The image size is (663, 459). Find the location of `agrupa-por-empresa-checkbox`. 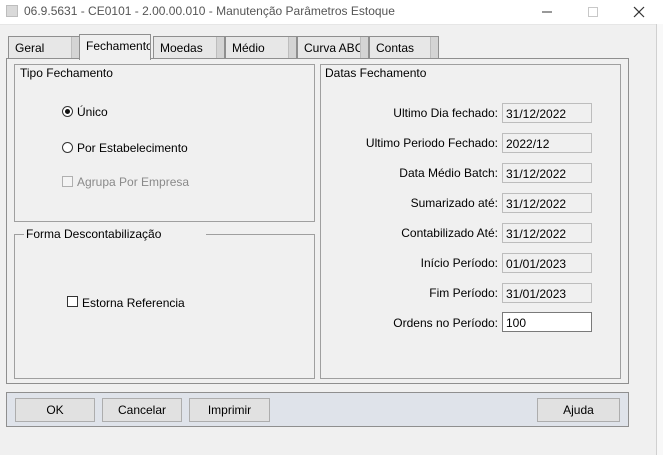

agrupa-por-empresa-checkbox is located at coordinates (67, 181).